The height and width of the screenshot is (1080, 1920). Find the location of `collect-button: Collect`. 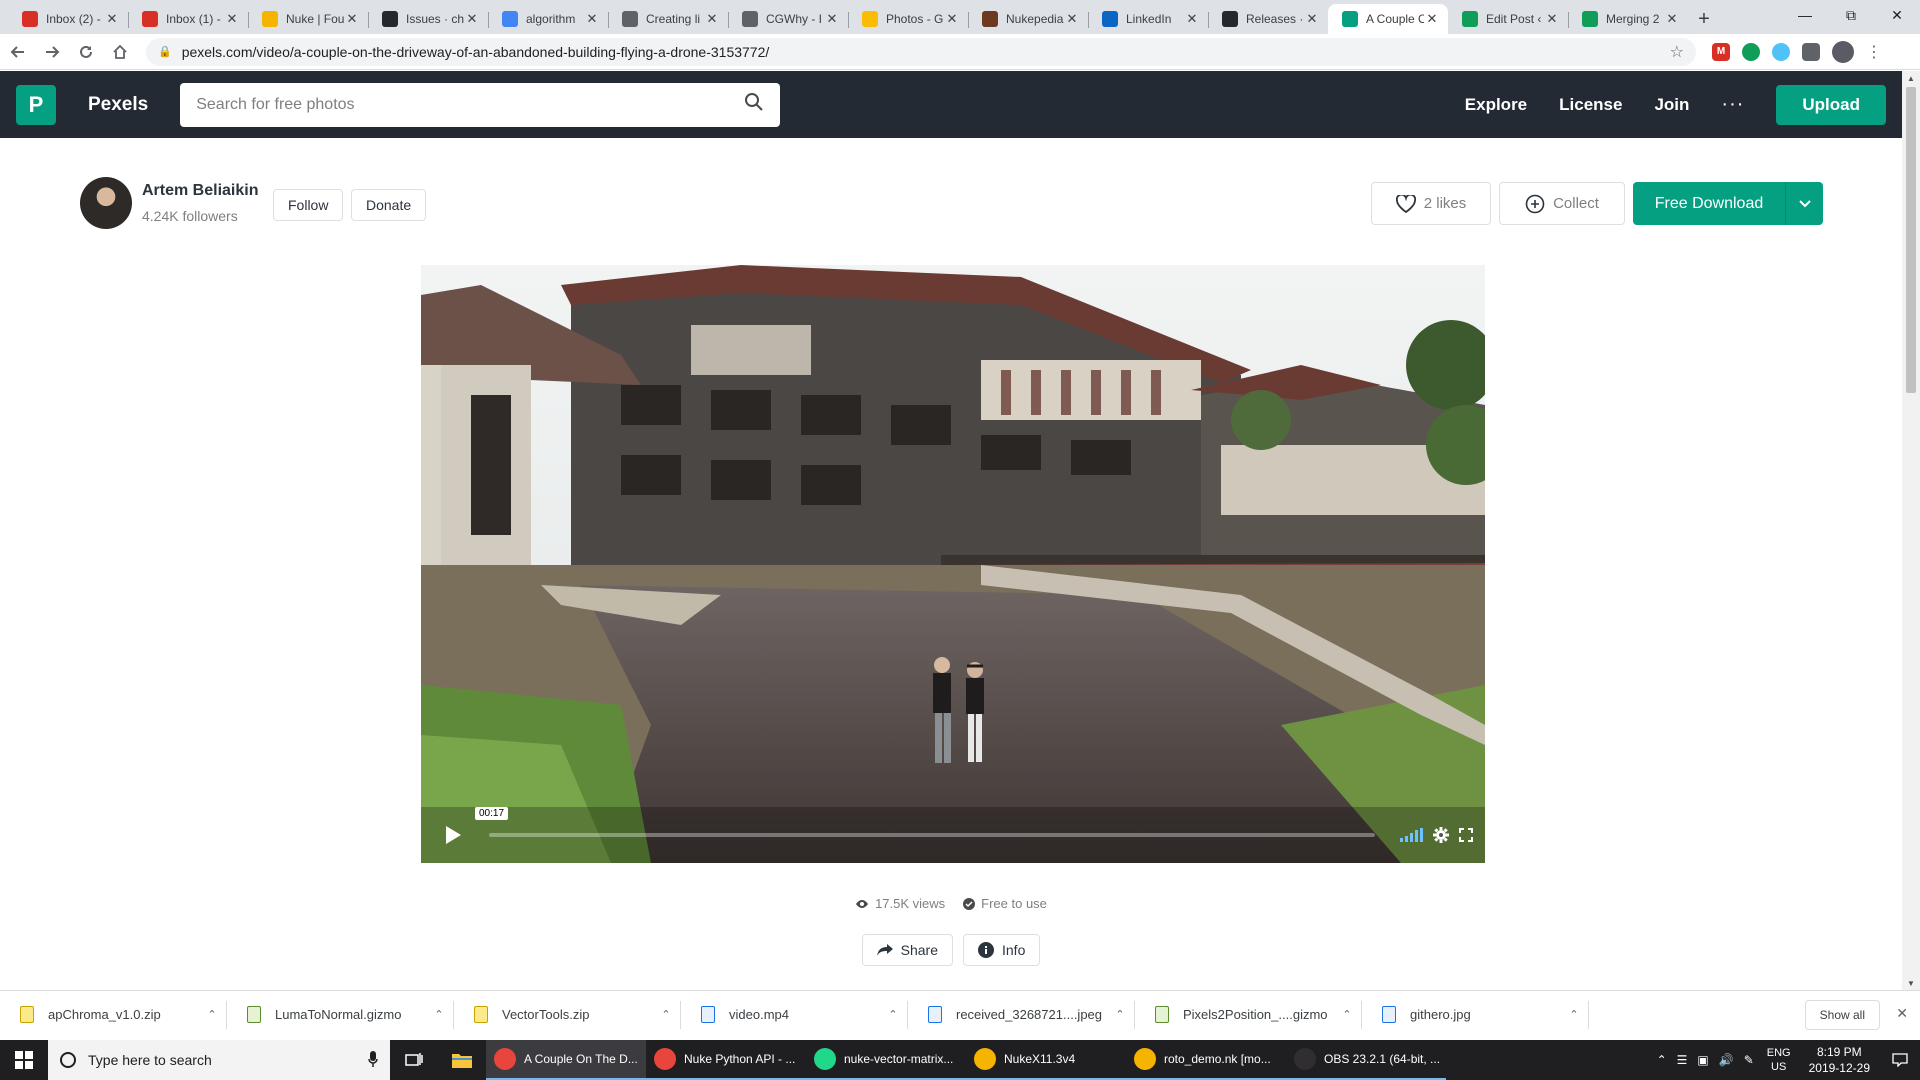

collect-button: Collect is located at coordinates (1562, 203).